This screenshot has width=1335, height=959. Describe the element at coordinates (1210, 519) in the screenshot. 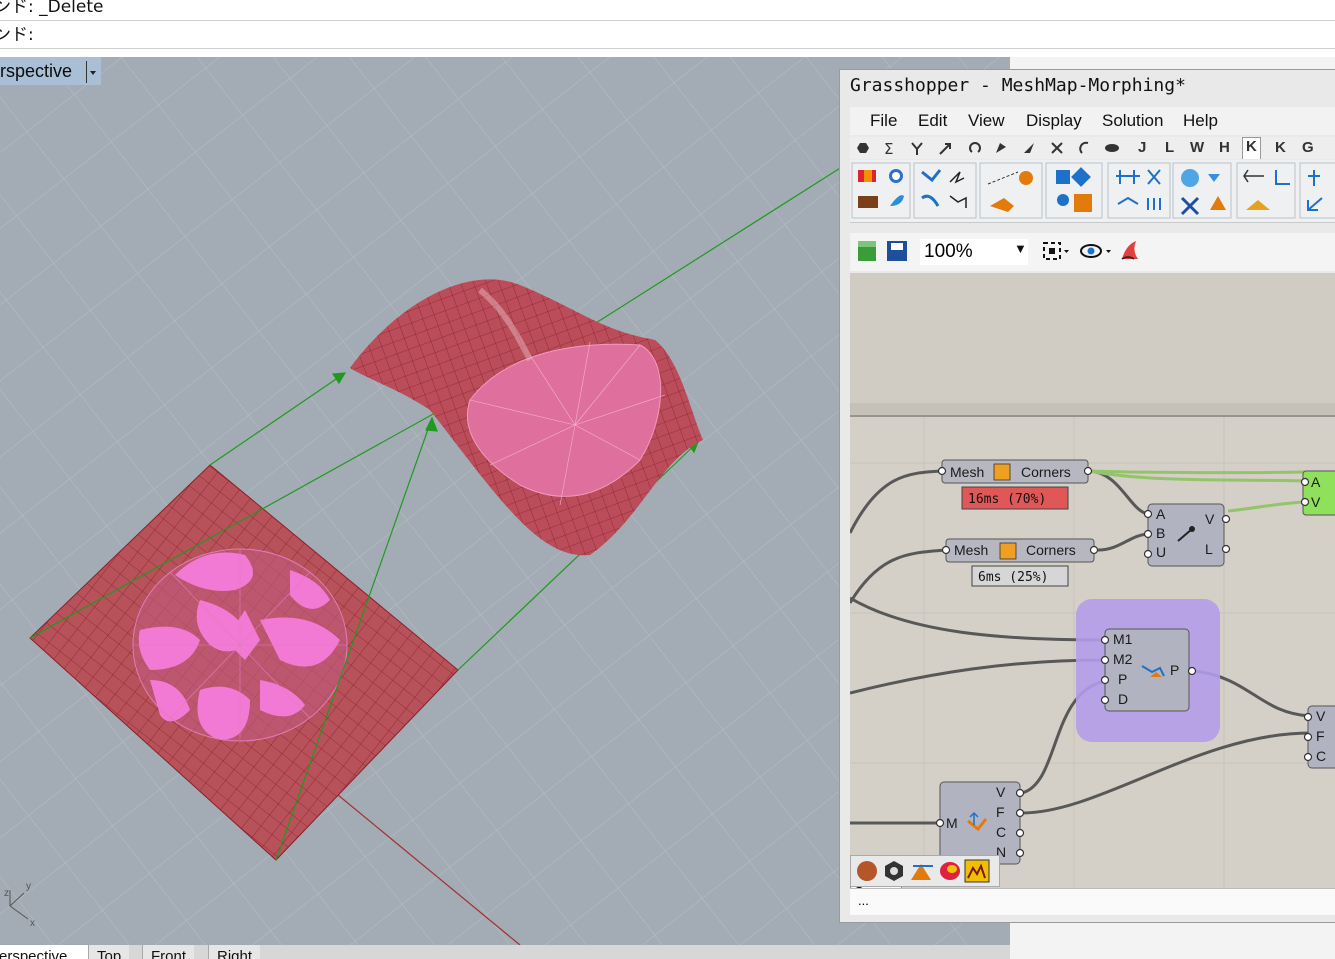

I see `vector-output-v: V` at that location.